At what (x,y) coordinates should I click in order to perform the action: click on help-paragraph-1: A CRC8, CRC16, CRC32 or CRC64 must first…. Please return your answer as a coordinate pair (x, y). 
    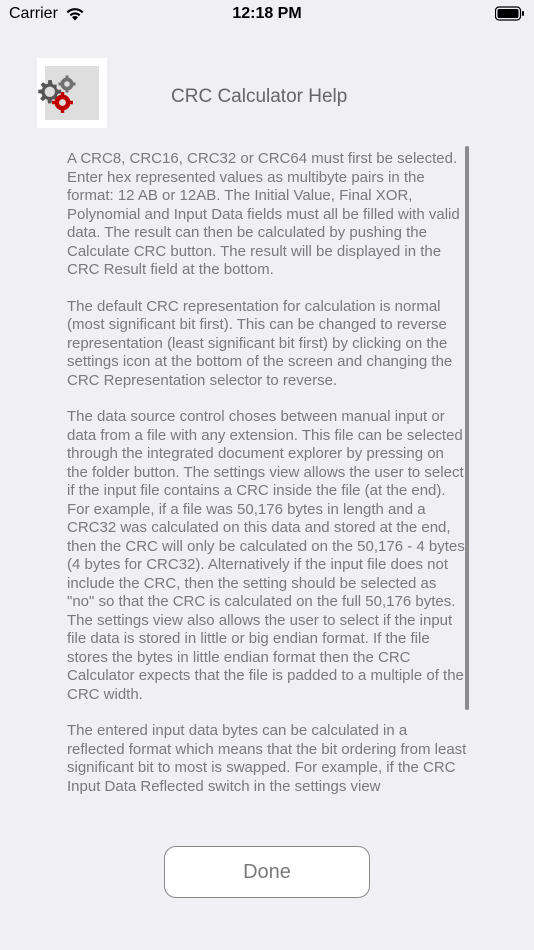
    Looking at the image, I should click on (263, 214).